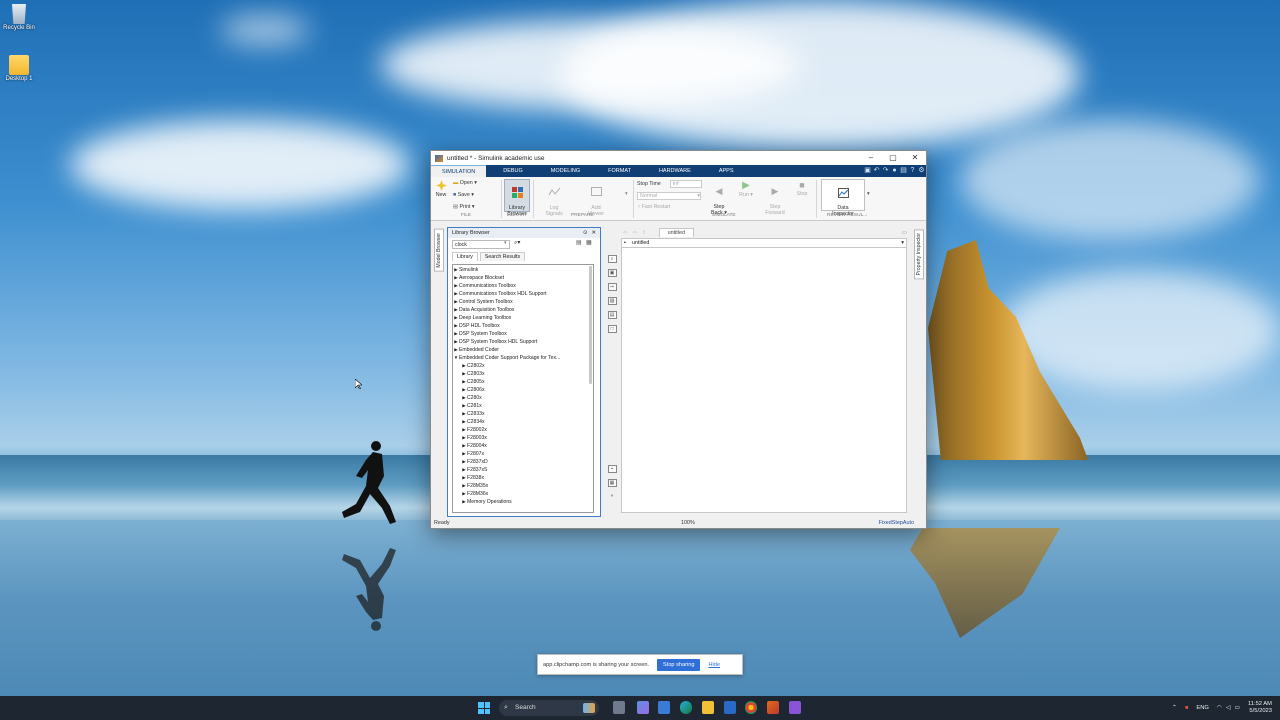 The image size is (1280, 720). What do you see at coordinates (619, 171) in the screenshot?
I see `tab-format: FORMAT` at bounding box center [619, 171].